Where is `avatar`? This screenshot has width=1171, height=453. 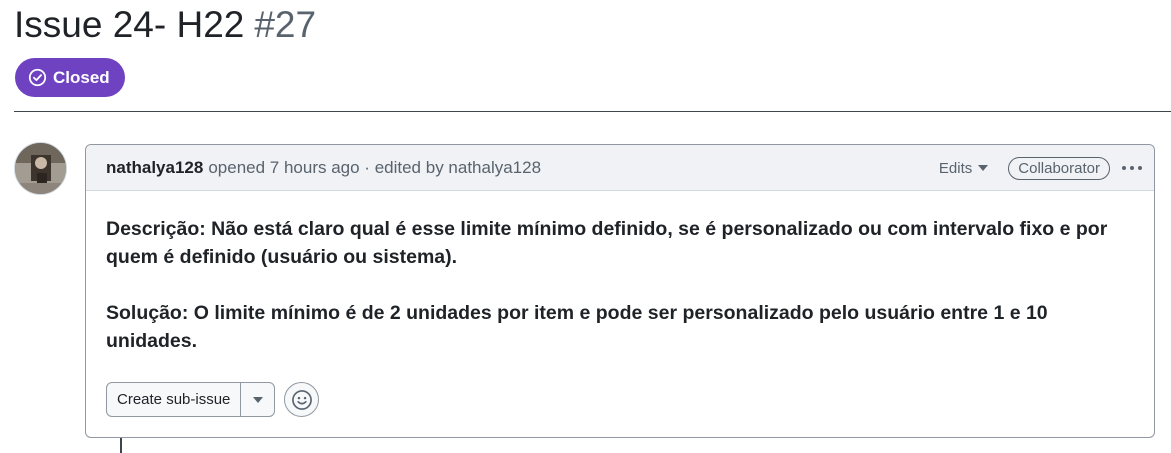
avatar is located at coordinates (40, 168).